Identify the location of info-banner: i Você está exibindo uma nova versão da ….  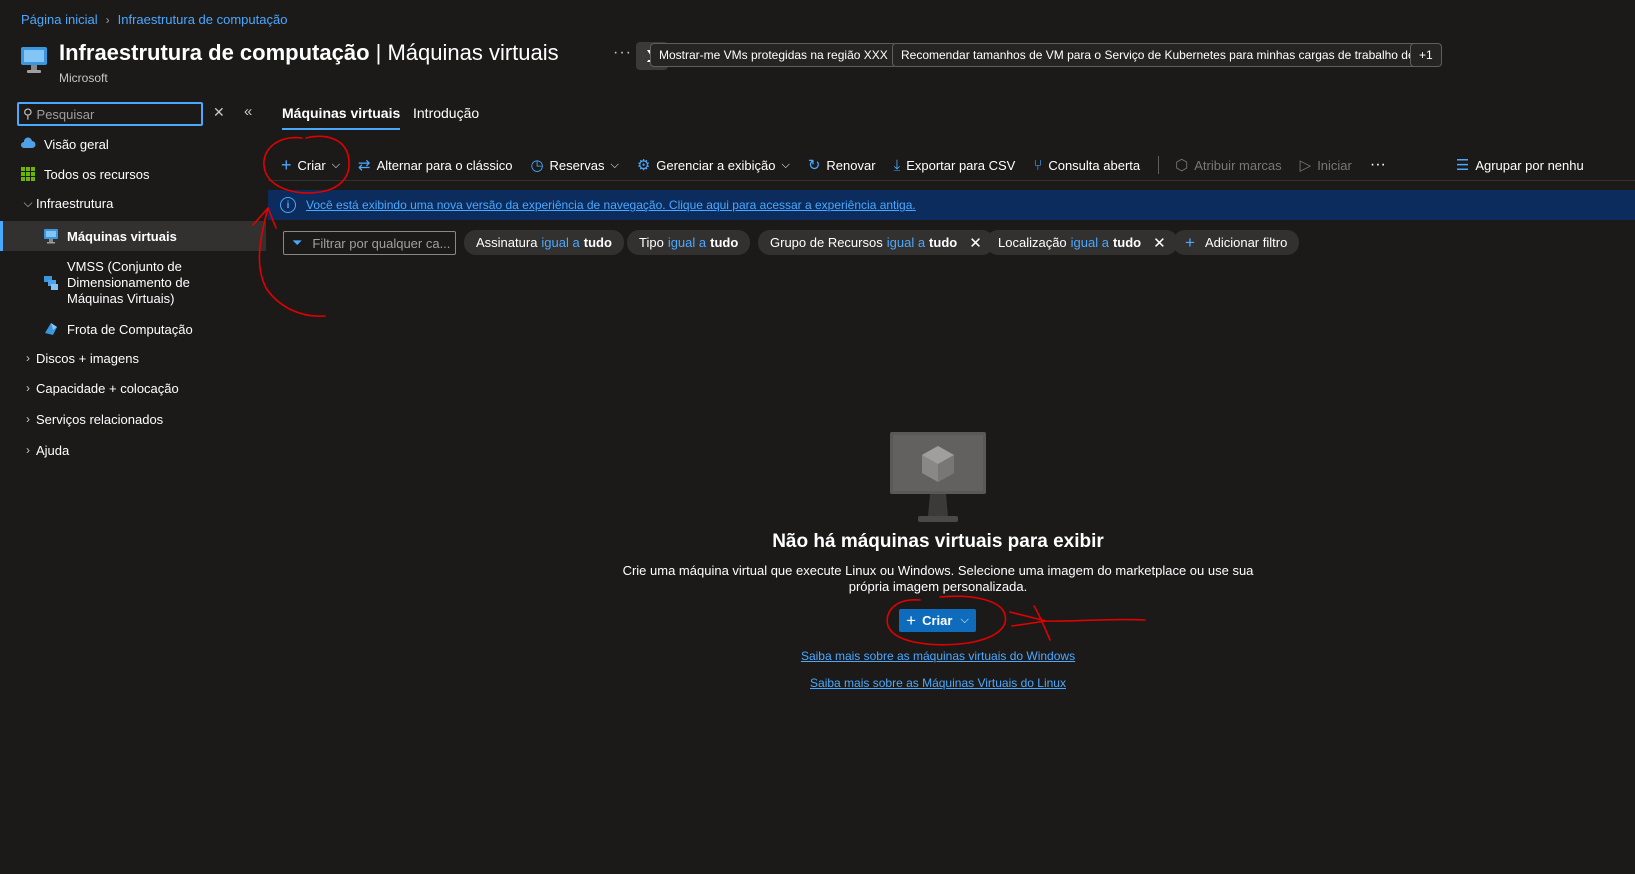
(951, 205).